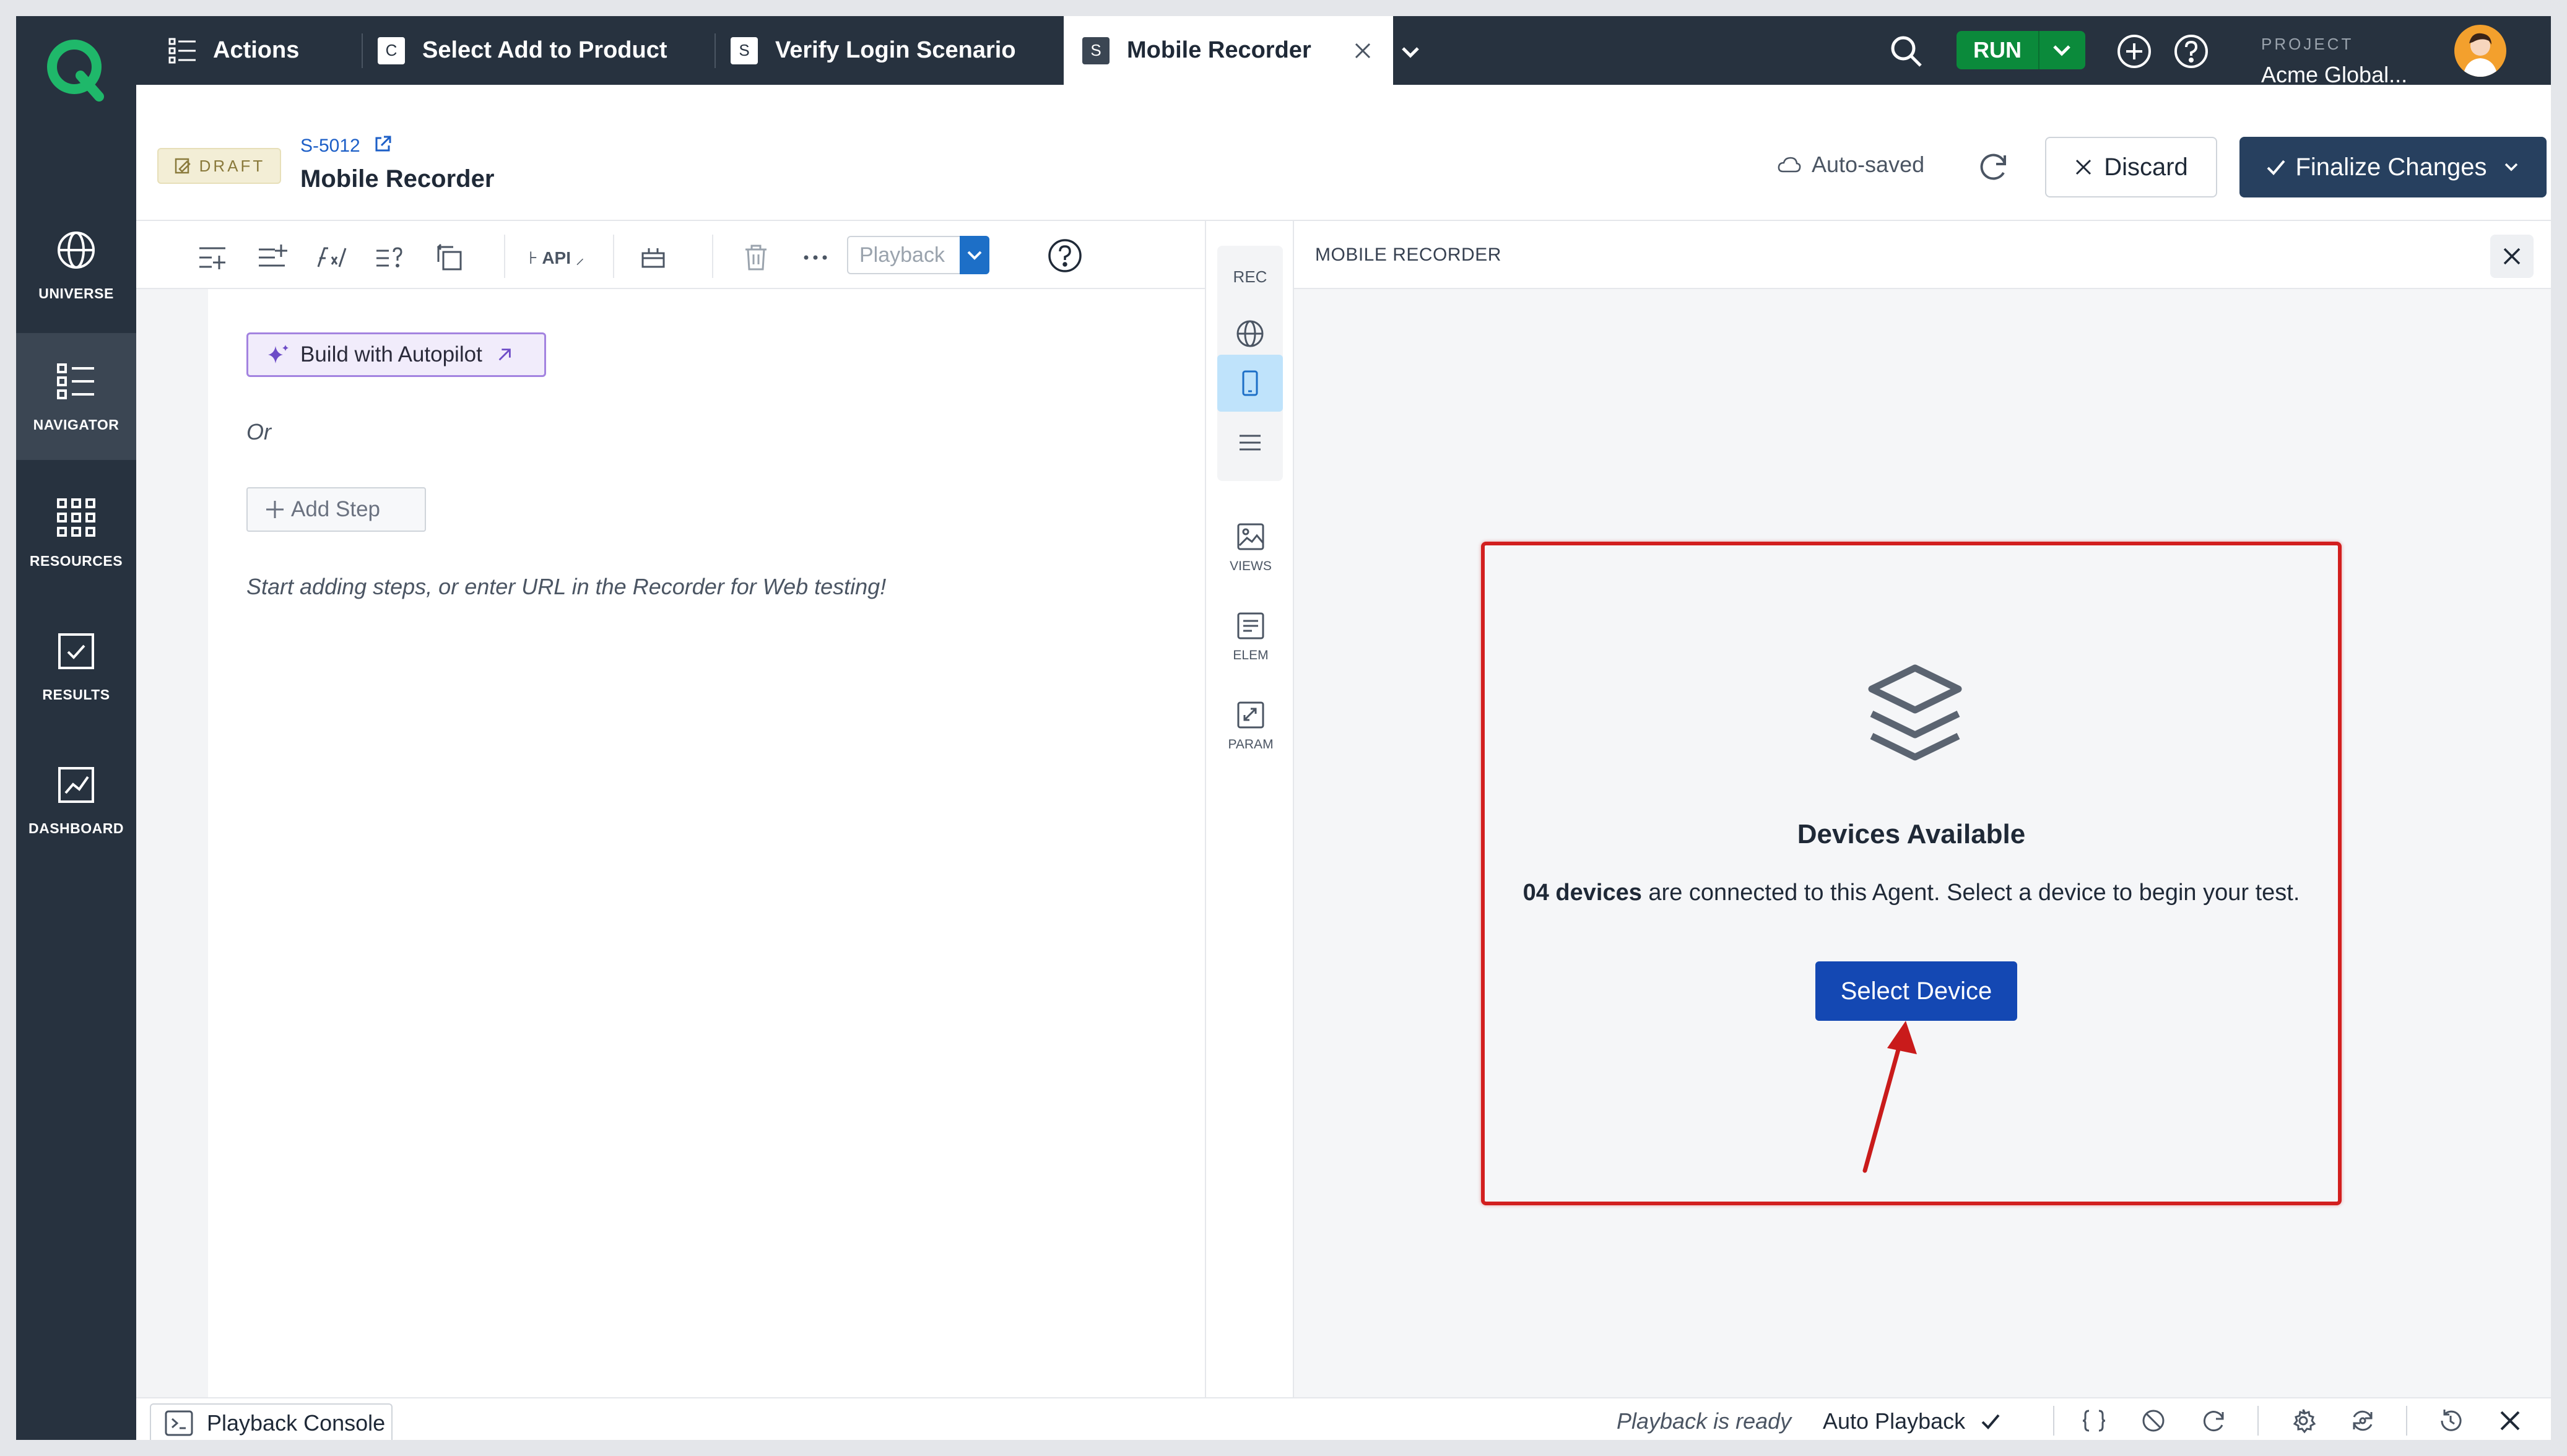  I want to click on mobile-recorder-button, so click(1250, 383).